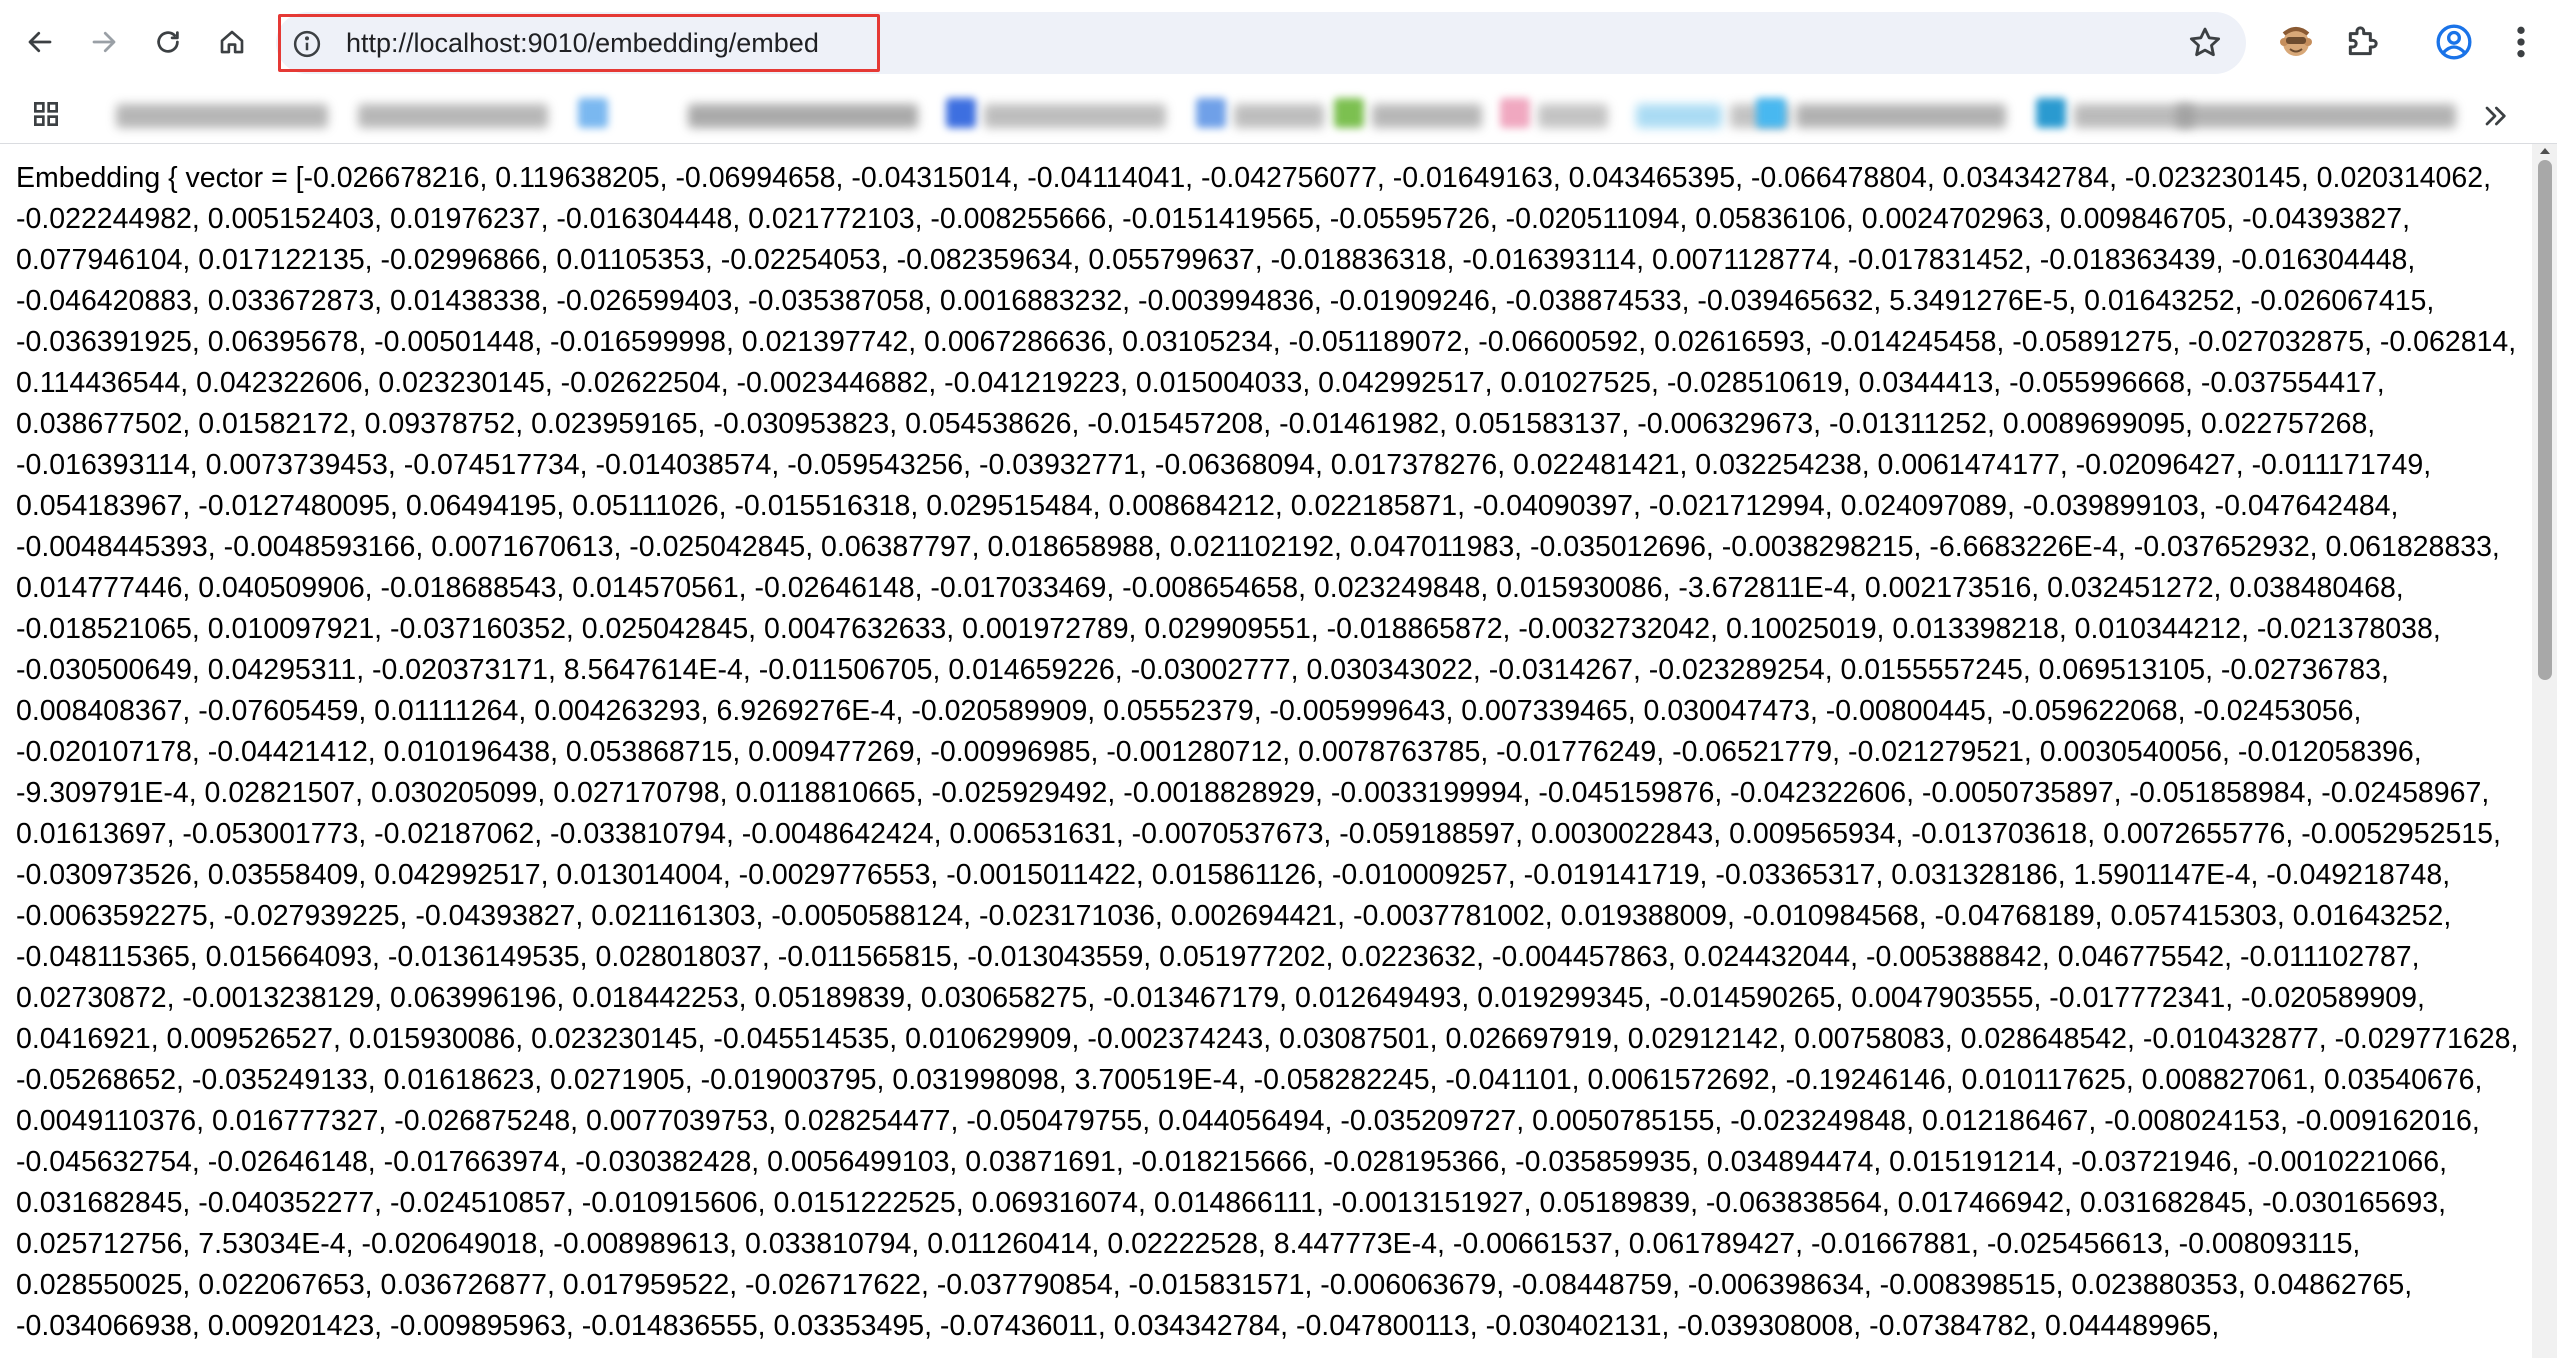 The image size is (2557, 1358). I want to click on url-text: http://localhost:9010/embedding/embed, so click(582, 43).